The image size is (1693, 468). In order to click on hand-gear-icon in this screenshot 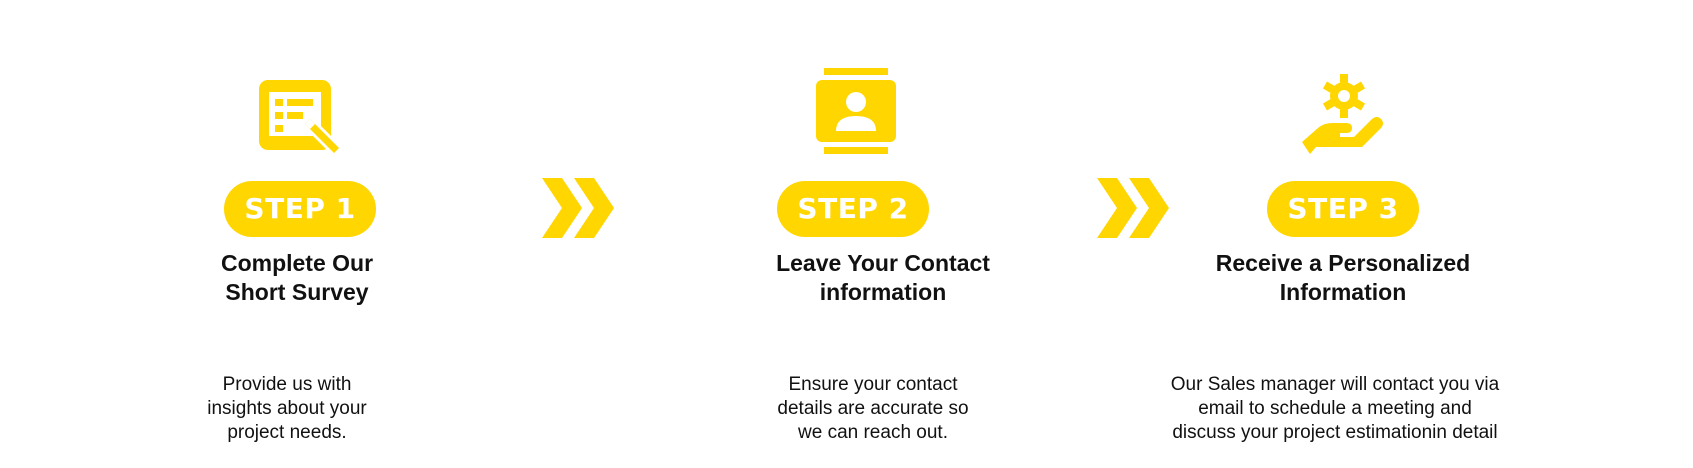, I will do `click(1344, 110)`.